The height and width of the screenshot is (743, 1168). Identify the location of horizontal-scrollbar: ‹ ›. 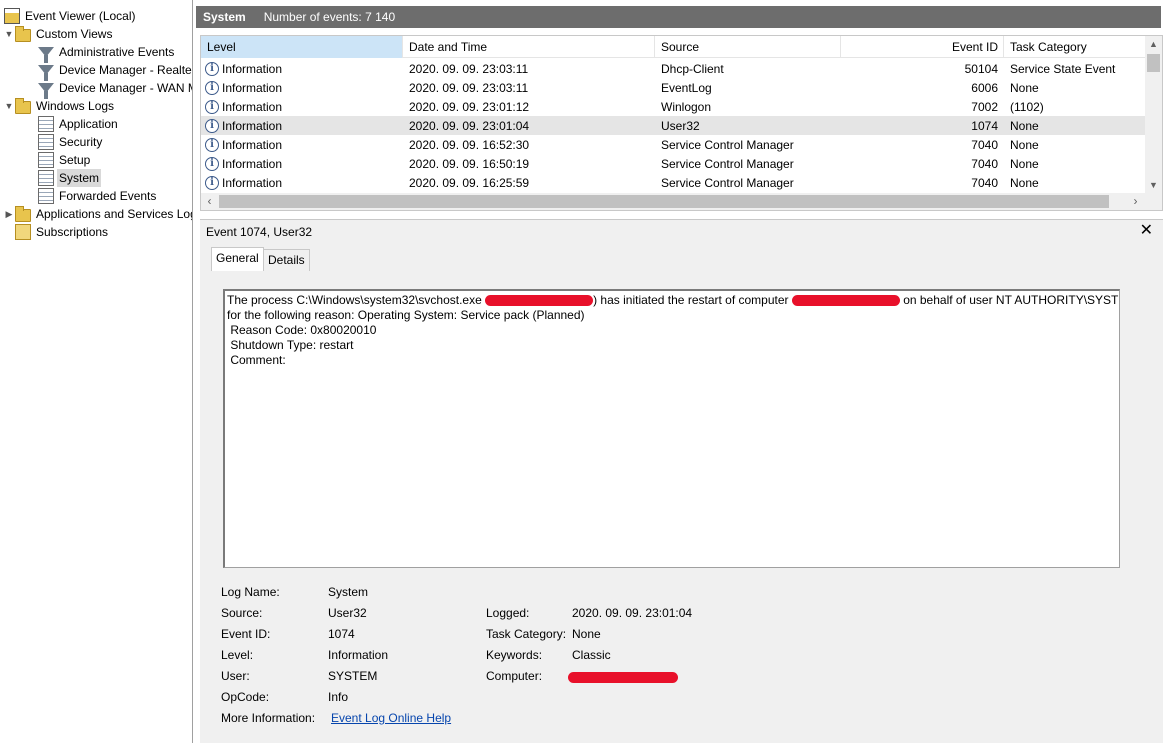
(681, 201).